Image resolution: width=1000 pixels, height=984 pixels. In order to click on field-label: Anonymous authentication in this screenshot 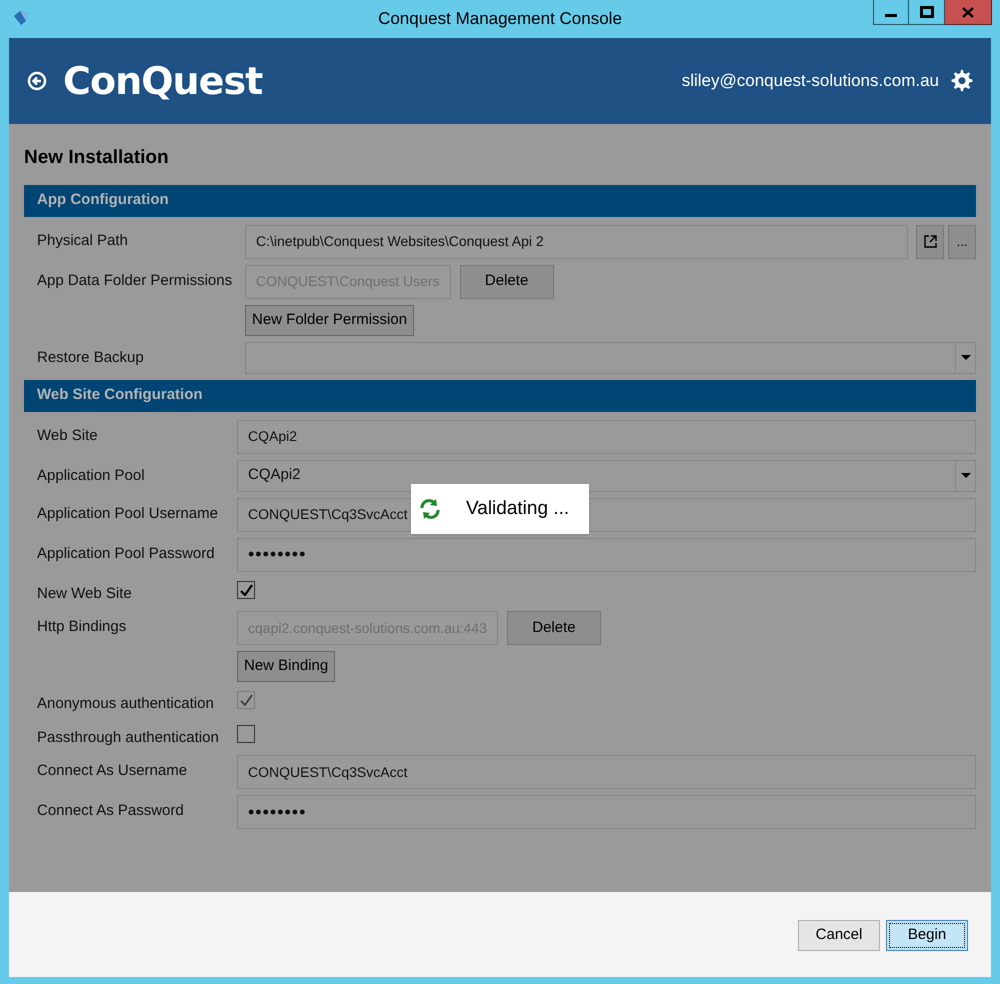, I will do `click(125, 703)`.